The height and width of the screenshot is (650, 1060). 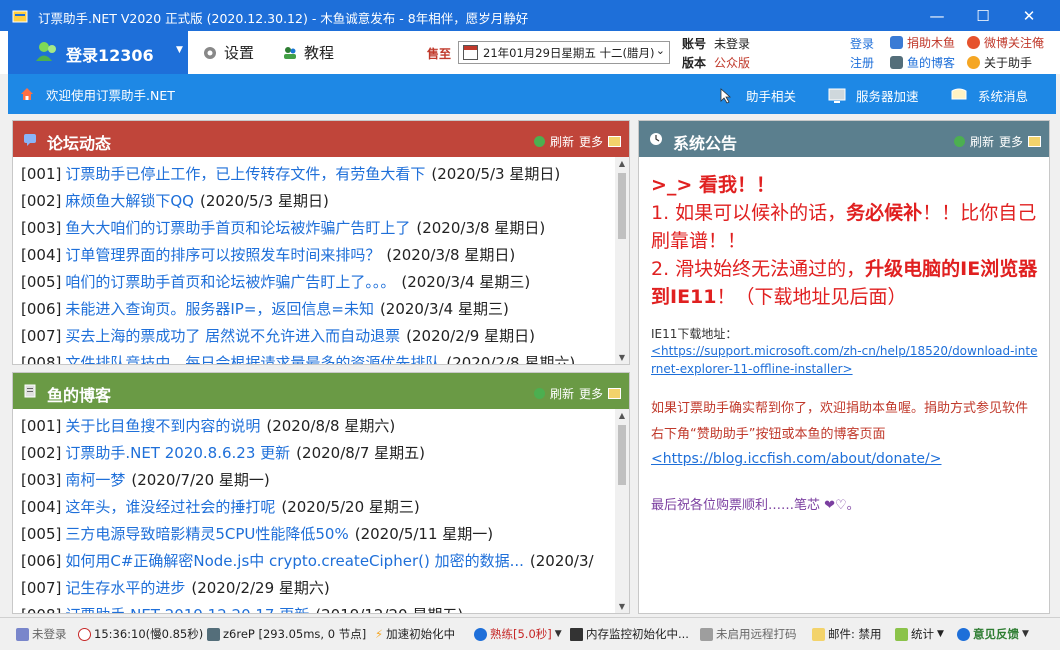 What do you see at coordinates (862, 43) in the screenshot?
I see `login-link: 登录` at bounding box center [862, 43].